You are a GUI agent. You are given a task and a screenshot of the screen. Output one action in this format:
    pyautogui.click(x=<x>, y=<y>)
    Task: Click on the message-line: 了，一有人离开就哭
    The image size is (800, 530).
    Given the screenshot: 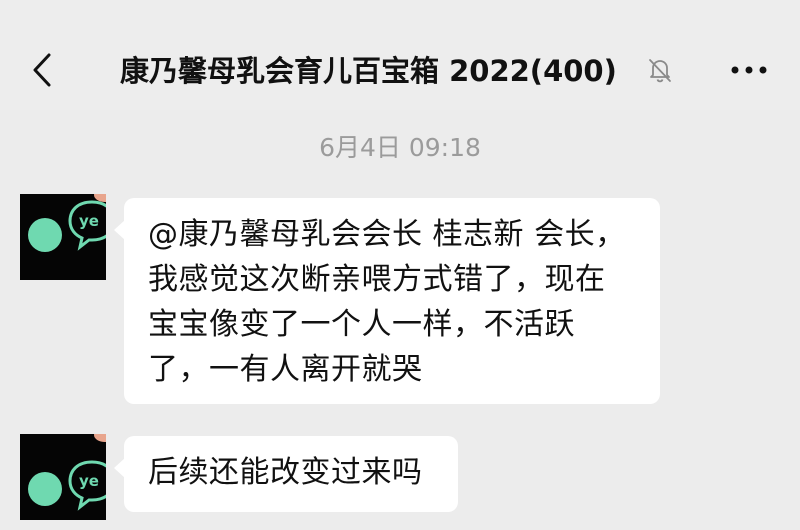 What is the action you would take?
    pyautogui.click(x=285, y=369)
    